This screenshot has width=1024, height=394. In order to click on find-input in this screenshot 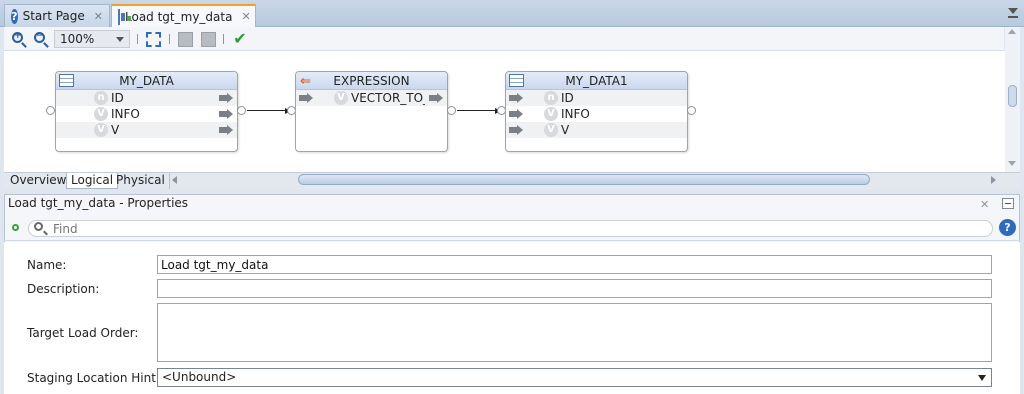, I will do `click(510, 228)`.